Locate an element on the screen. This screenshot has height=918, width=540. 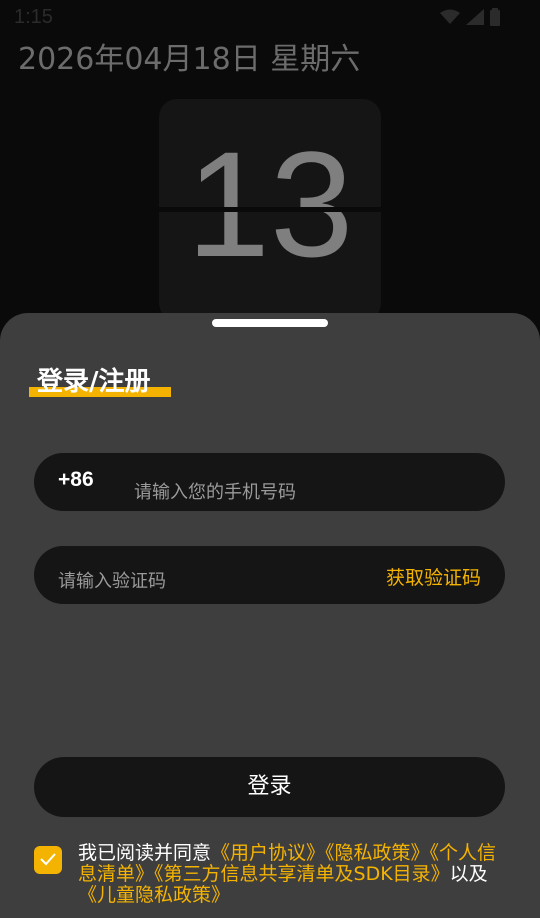
phone-field: +86 is located at coordinates (269, 482).